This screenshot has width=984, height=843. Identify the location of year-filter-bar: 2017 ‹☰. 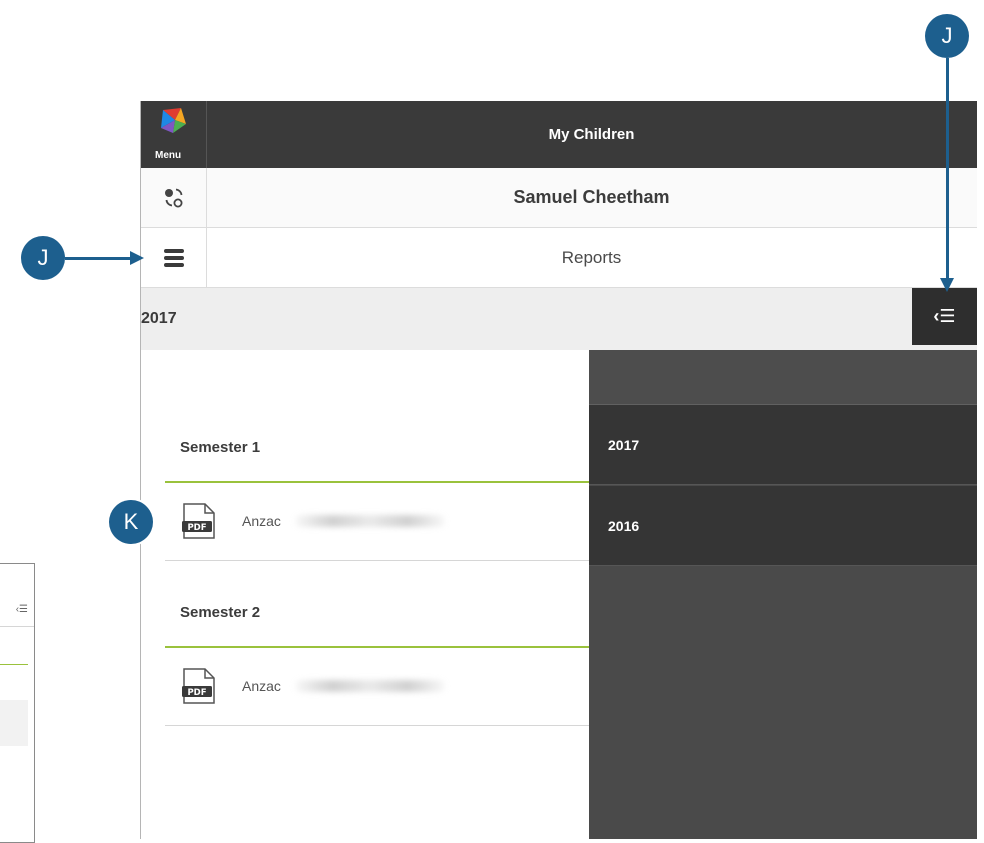
(559, 319).